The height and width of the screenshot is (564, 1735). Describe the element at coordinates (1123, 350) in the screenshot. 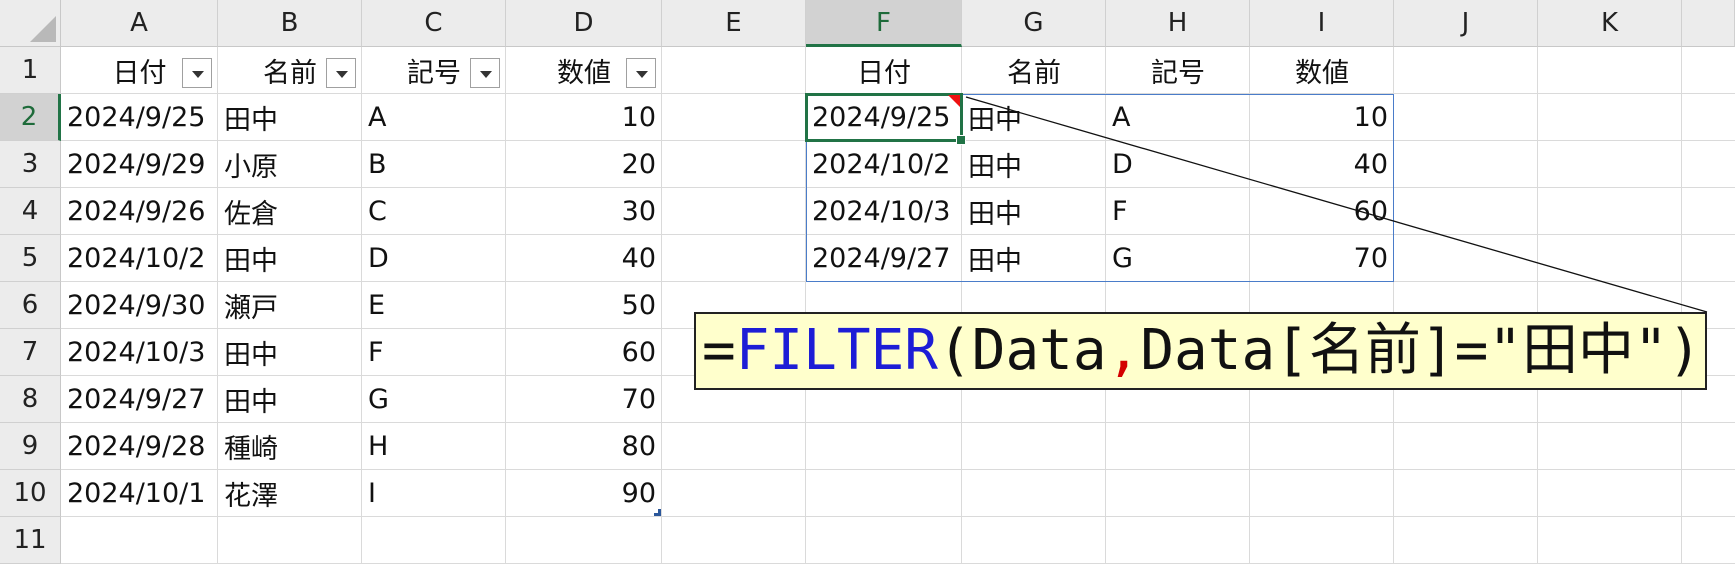

I see `formula-comma: ,` at that location.